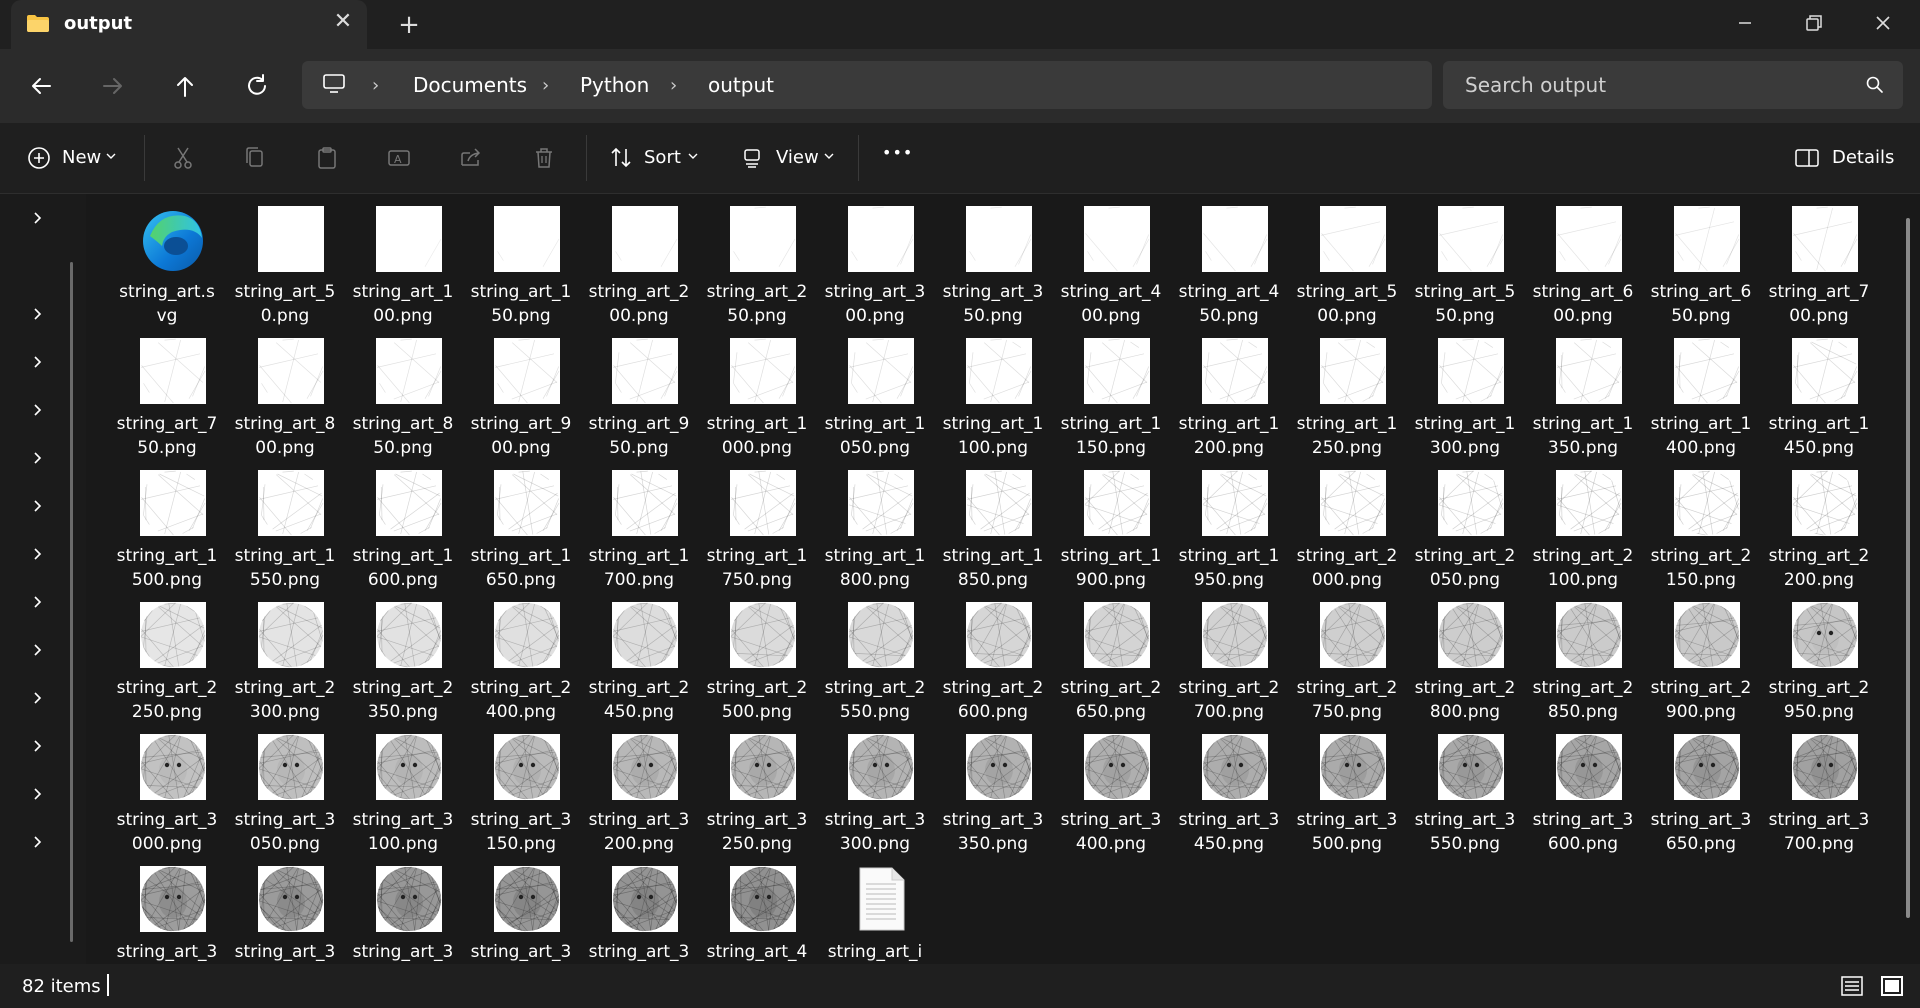  Describe the element at coordinates (614, 85) in the screenshot. I see `breadcrumb-python: Python` at that location.